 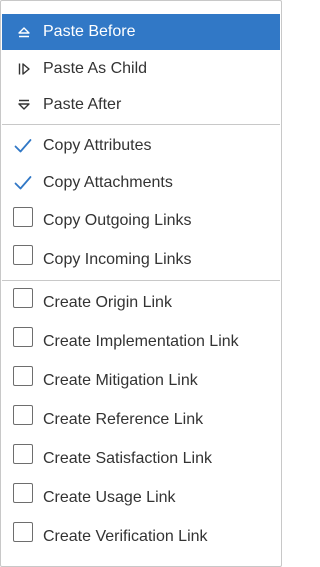 I want to click on create-implementation-link-item: Create Implementation Link, so click(x=141, y=342).